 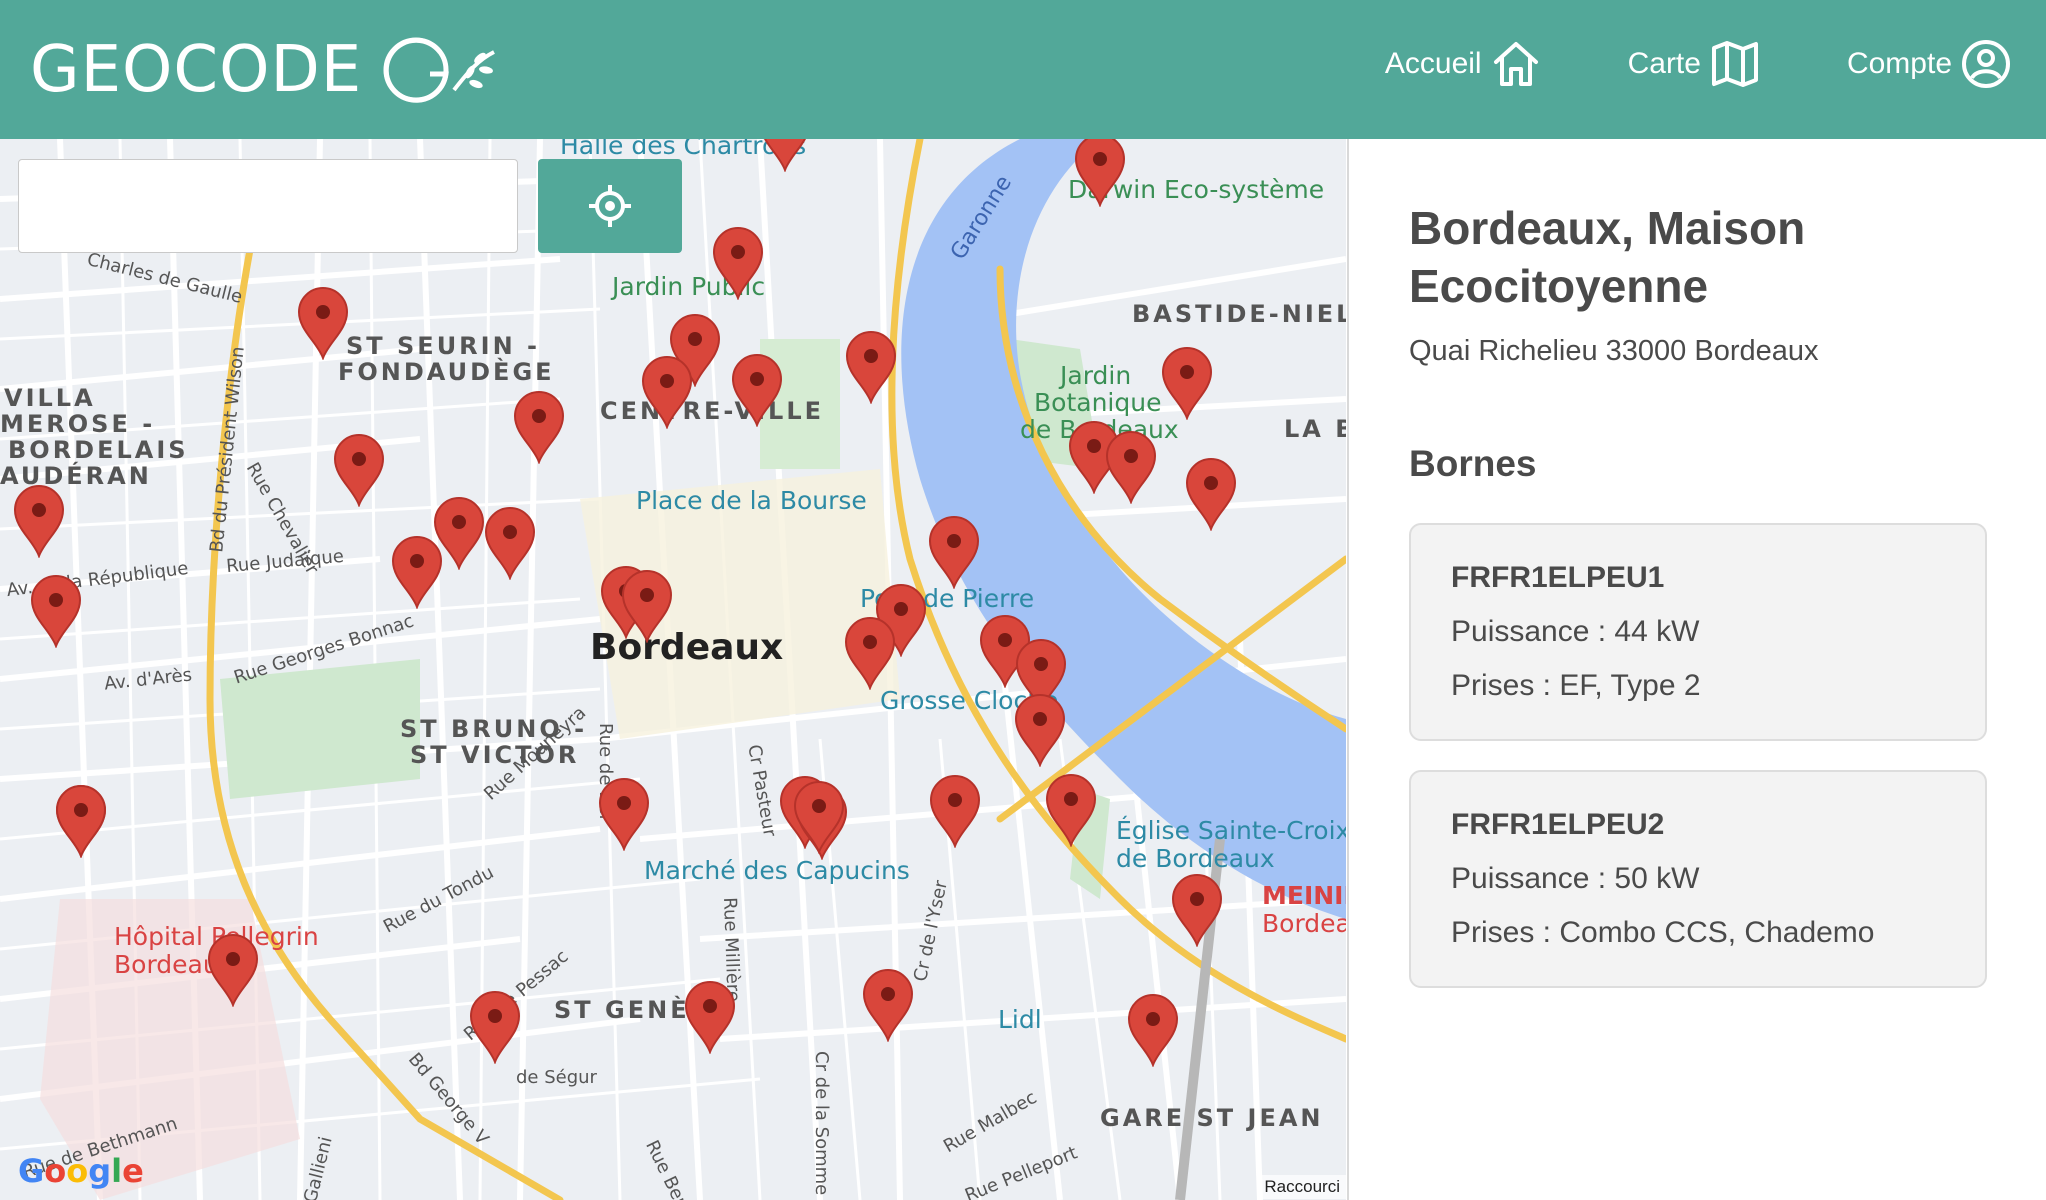 I want to click on poi-label: Bordea, so click(x=1304, y=923).